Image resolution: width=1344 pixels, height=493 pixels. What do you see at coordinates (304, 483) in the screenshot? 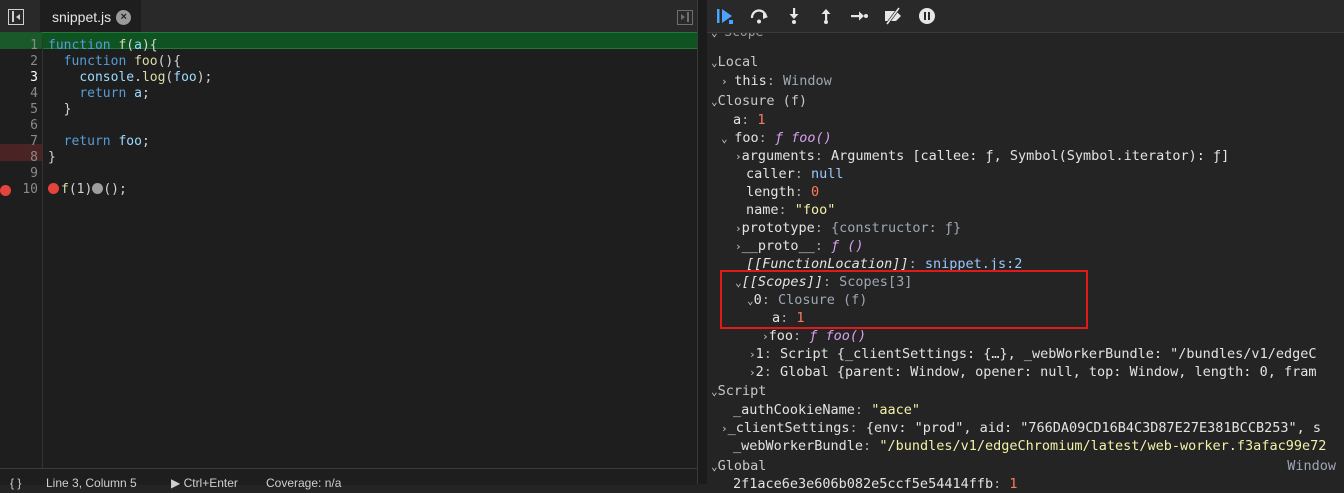
I see `coverage-status: Coverage: n/a` at bounding box center [304, 483].